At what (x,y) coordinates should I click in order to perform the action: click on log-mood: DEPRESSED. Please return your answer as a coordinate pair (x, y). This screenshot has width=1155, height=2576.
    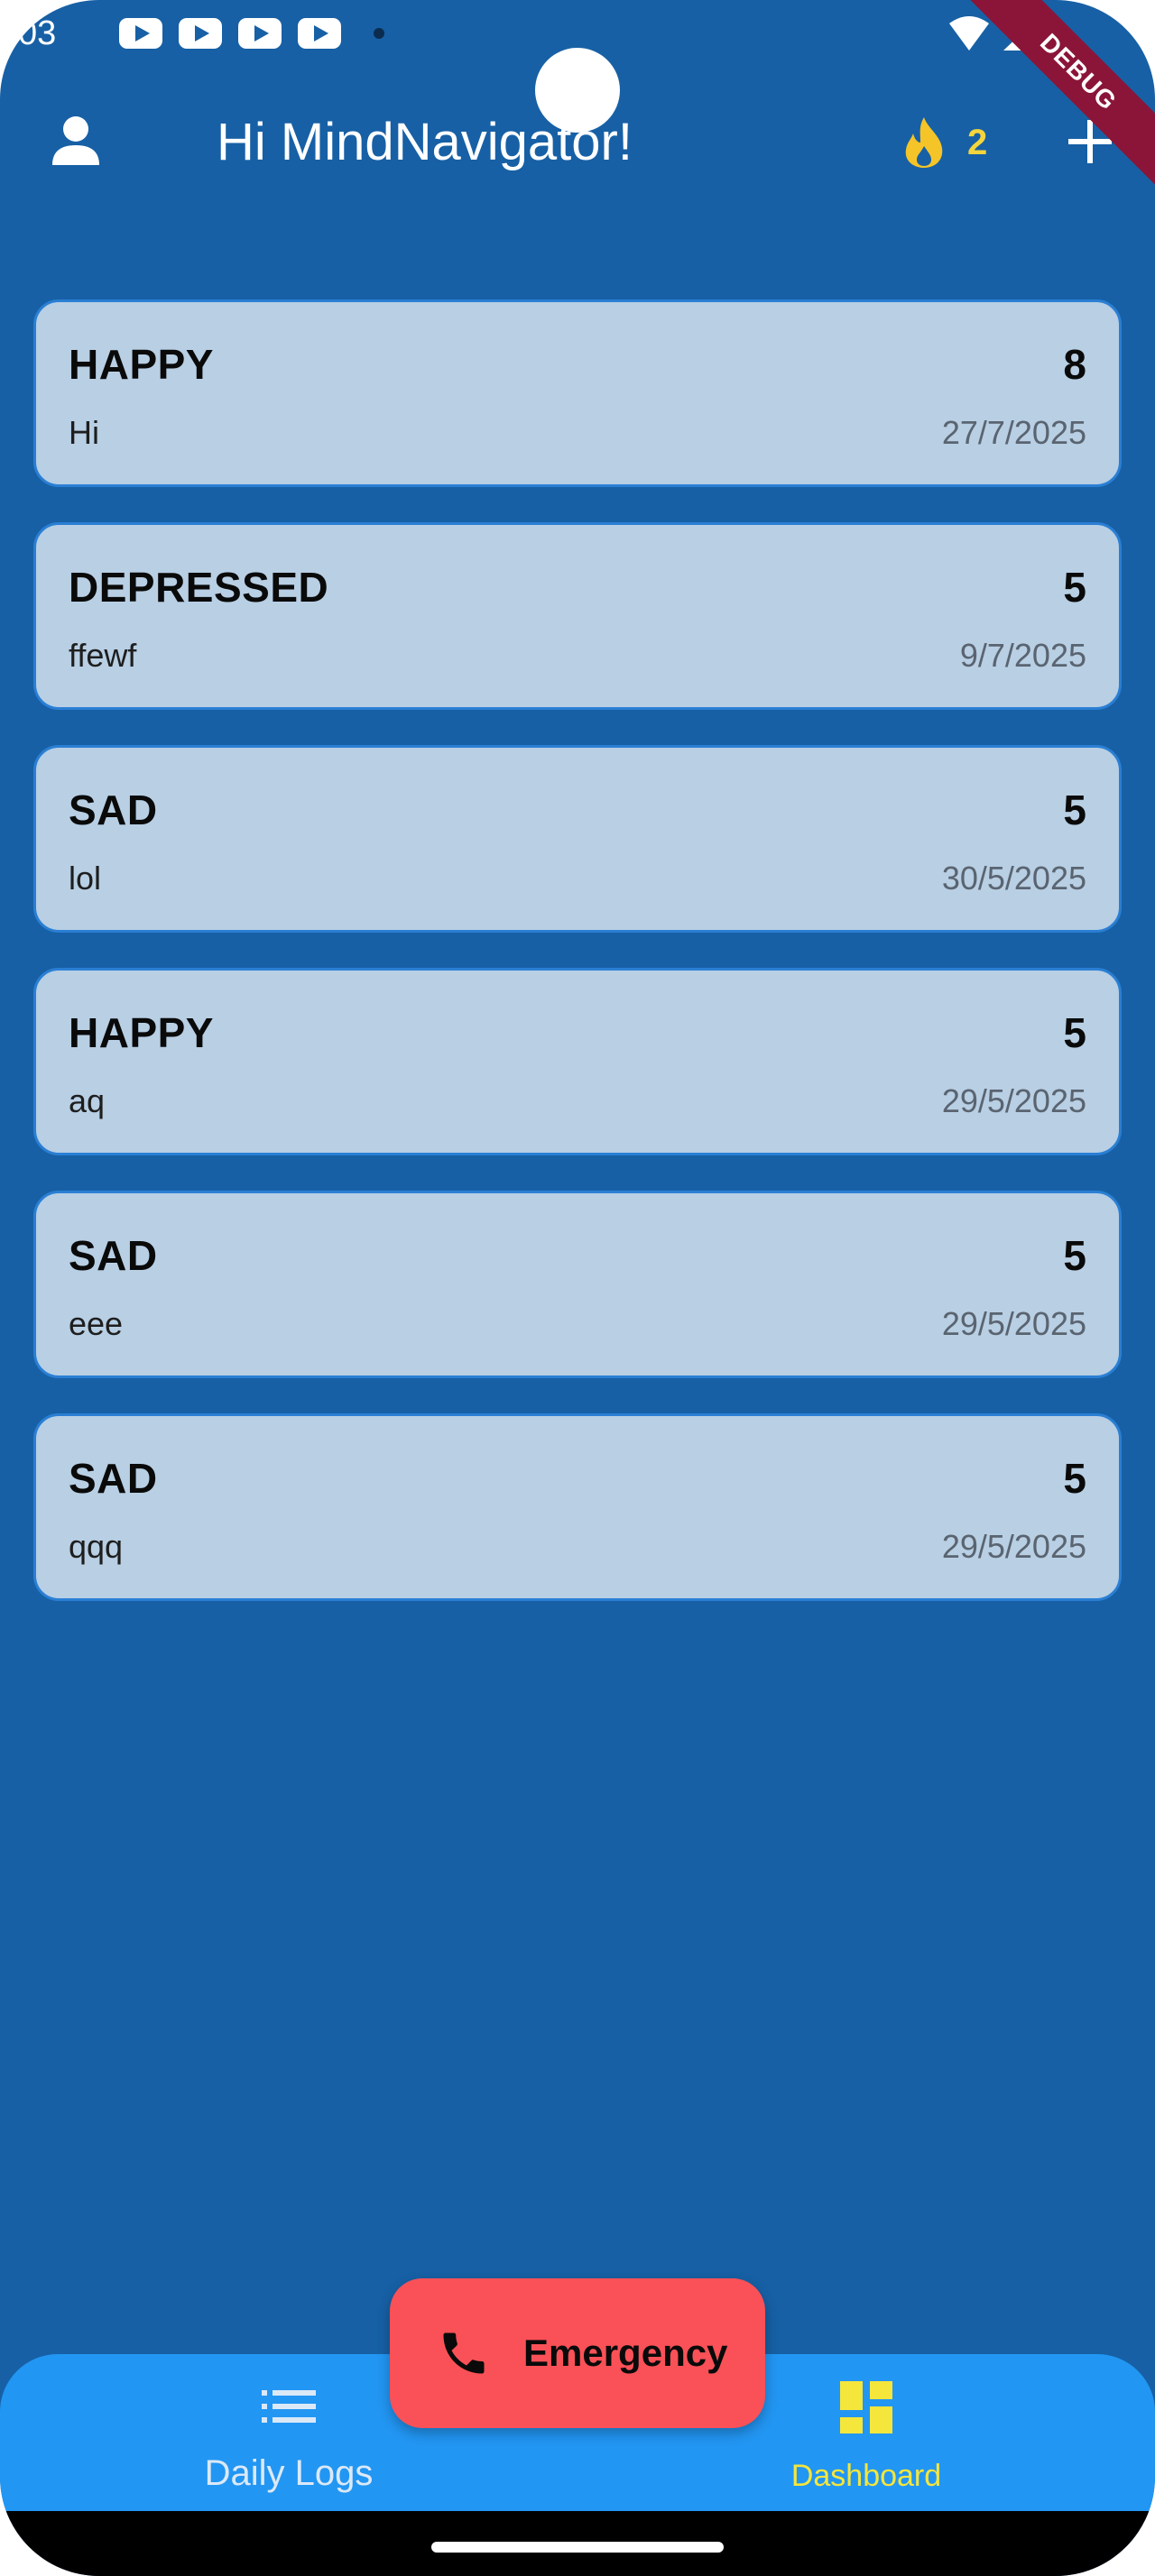
    Looking at the image, I should click on (199, 588).